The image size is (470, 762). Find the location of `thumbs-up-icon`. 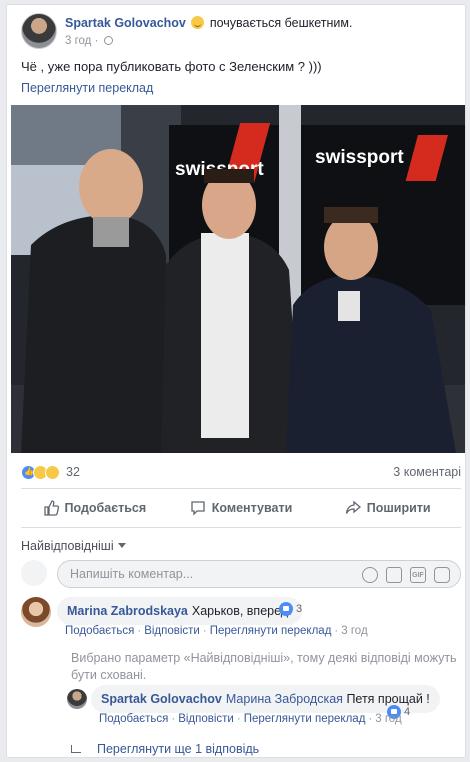

thumbs-up-icon is located at coordinates (51, 508).